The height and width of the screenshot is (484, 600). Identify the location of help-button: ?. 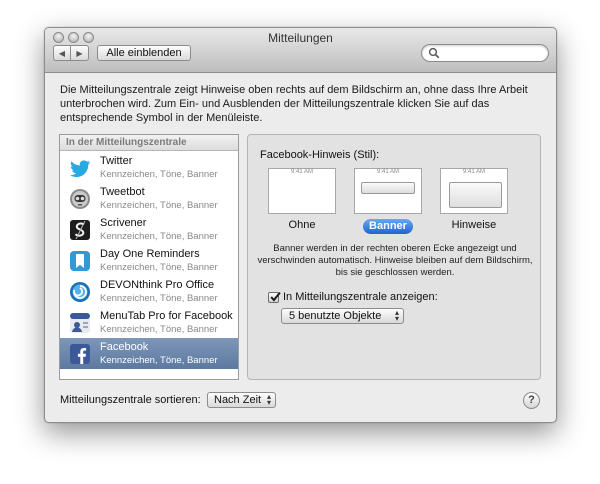
(531, 400).